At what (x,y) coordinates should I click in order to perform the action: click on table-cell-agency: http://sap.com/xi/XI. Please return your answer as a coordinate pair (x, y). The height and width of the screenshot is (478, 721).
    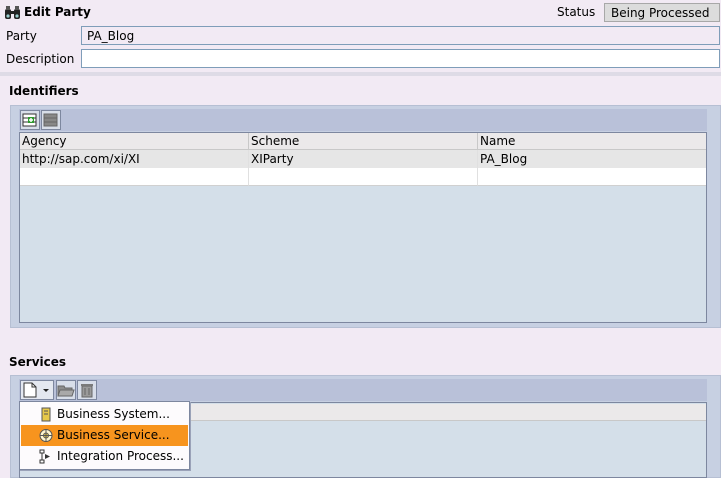
    Looking at the image, I should click on (134, 159).